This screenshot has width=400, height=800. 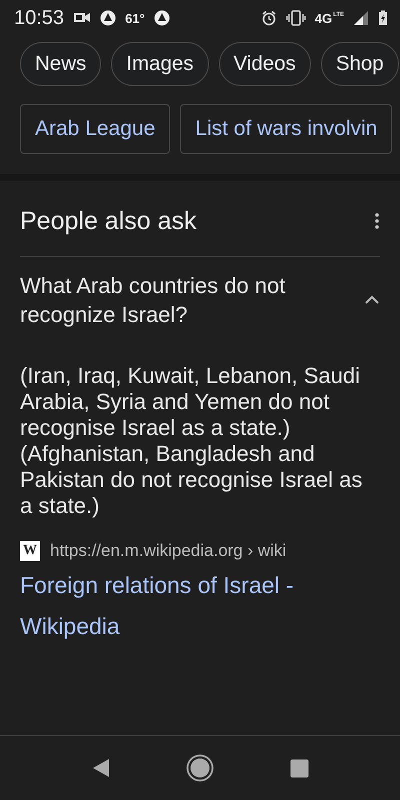 What do you see at coordinates (299, 768) in the screenshot?
I see `recents-icon` at bounding box center [299, 768].